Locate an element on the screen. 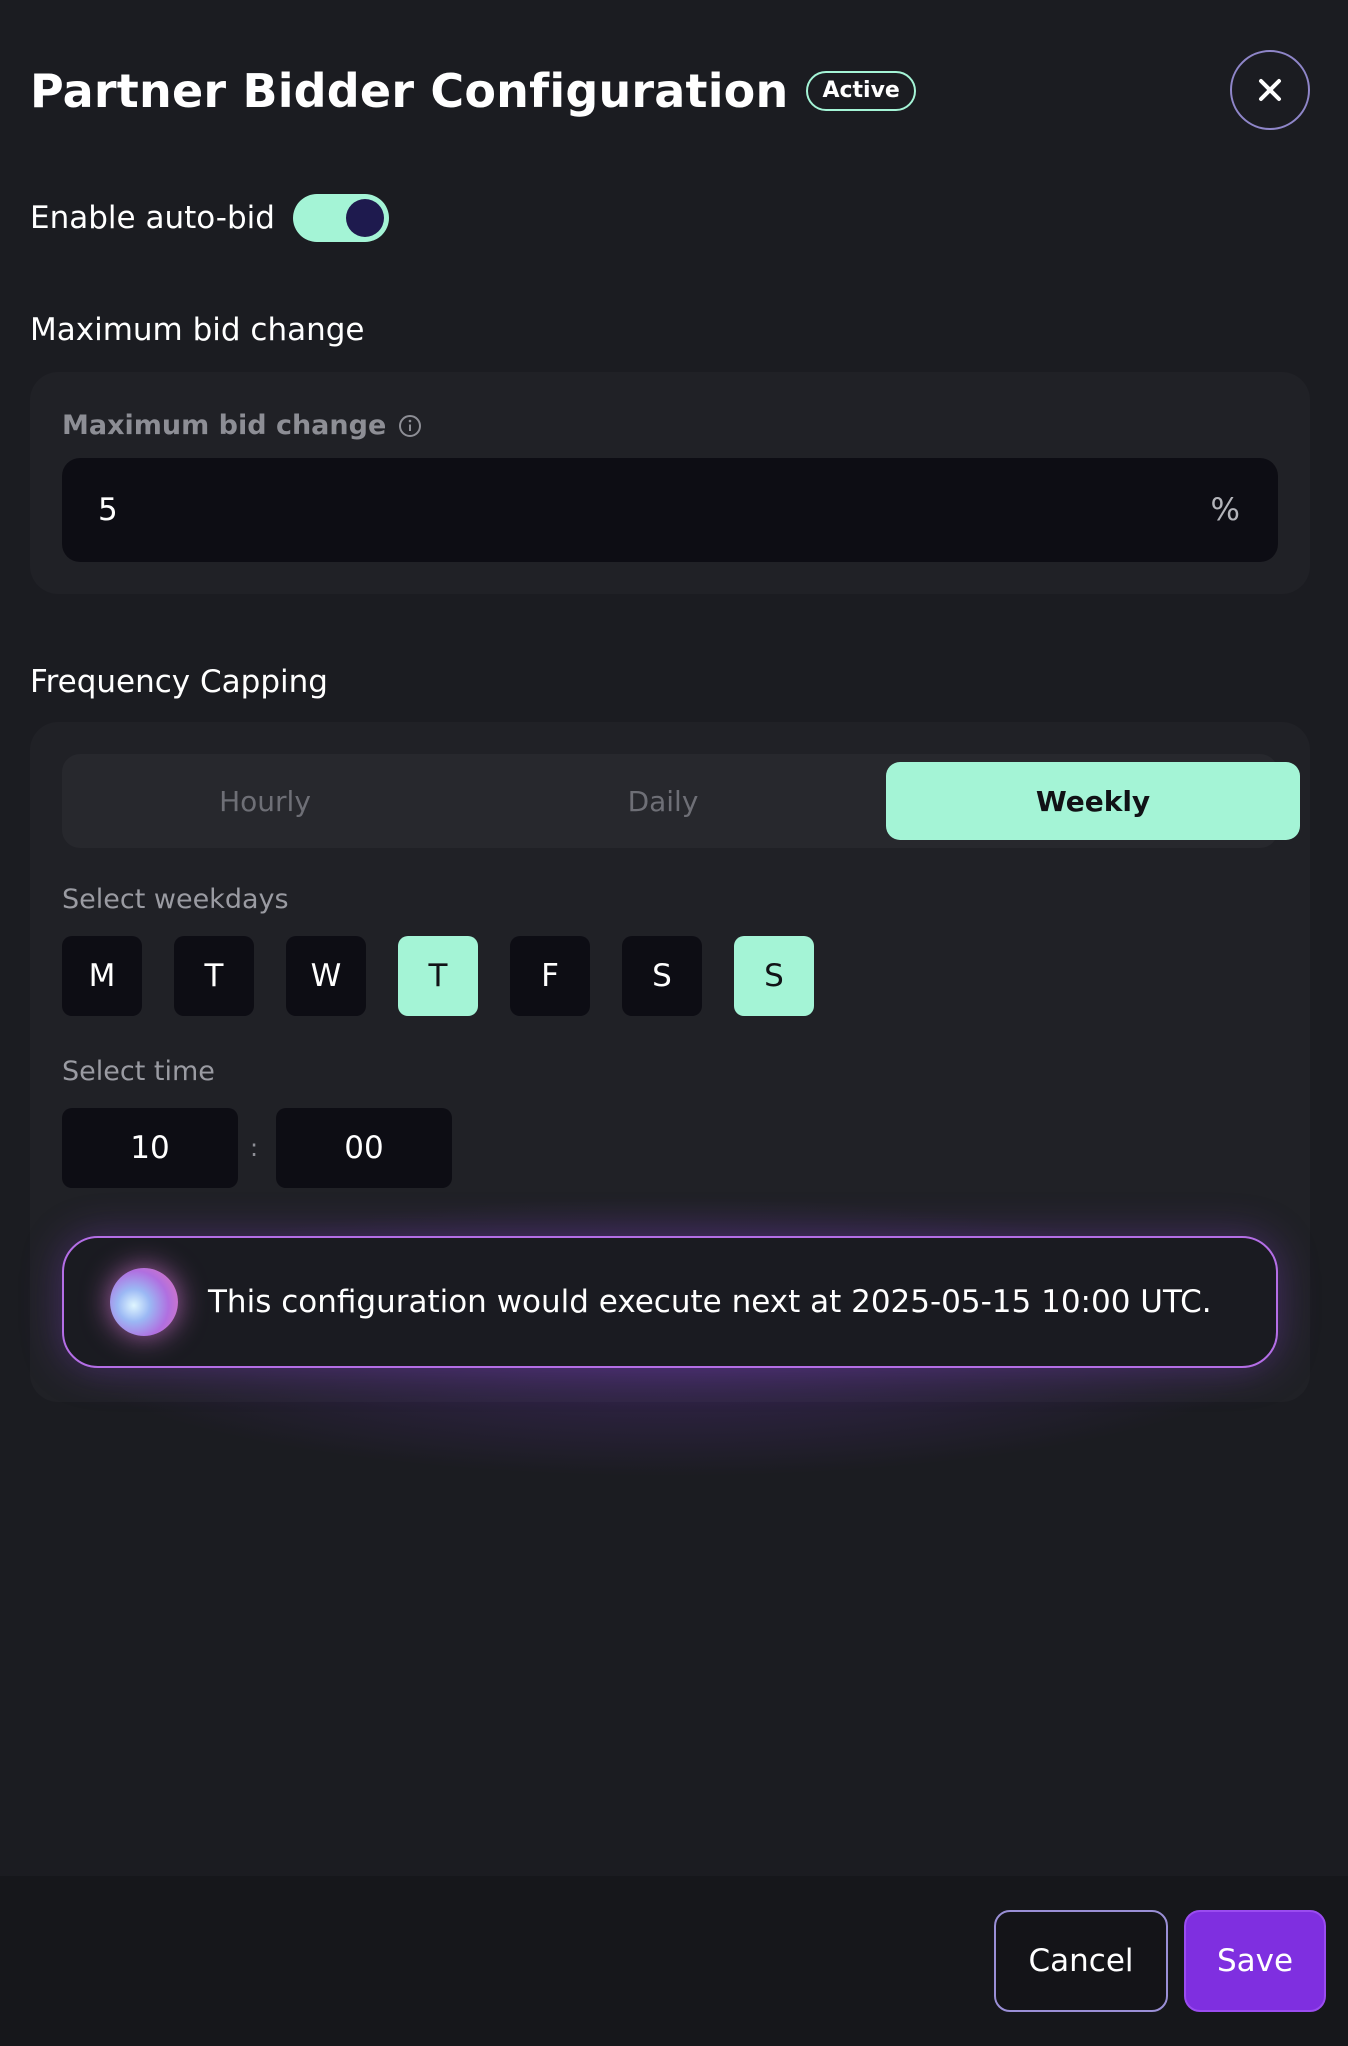 This screenshot has width=1348, height=2046. close-icon is located at coordinates (1270, 90).